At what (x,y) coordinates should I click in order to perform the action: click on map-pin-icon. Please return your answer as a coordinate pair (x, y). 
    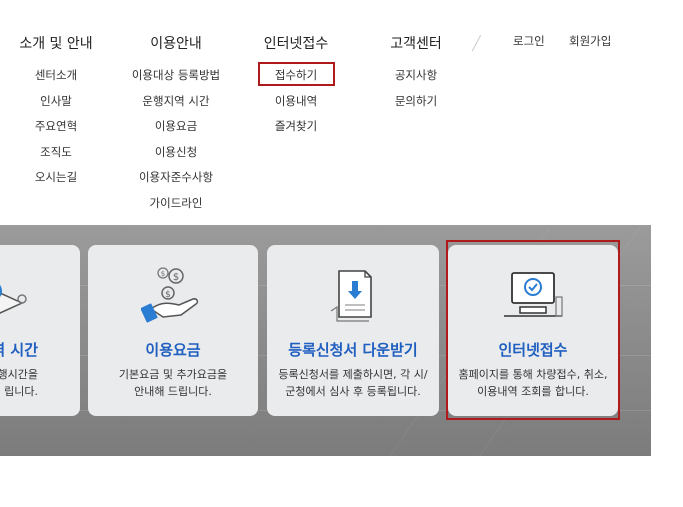
    Looking at the image, I should click on (13, 299).